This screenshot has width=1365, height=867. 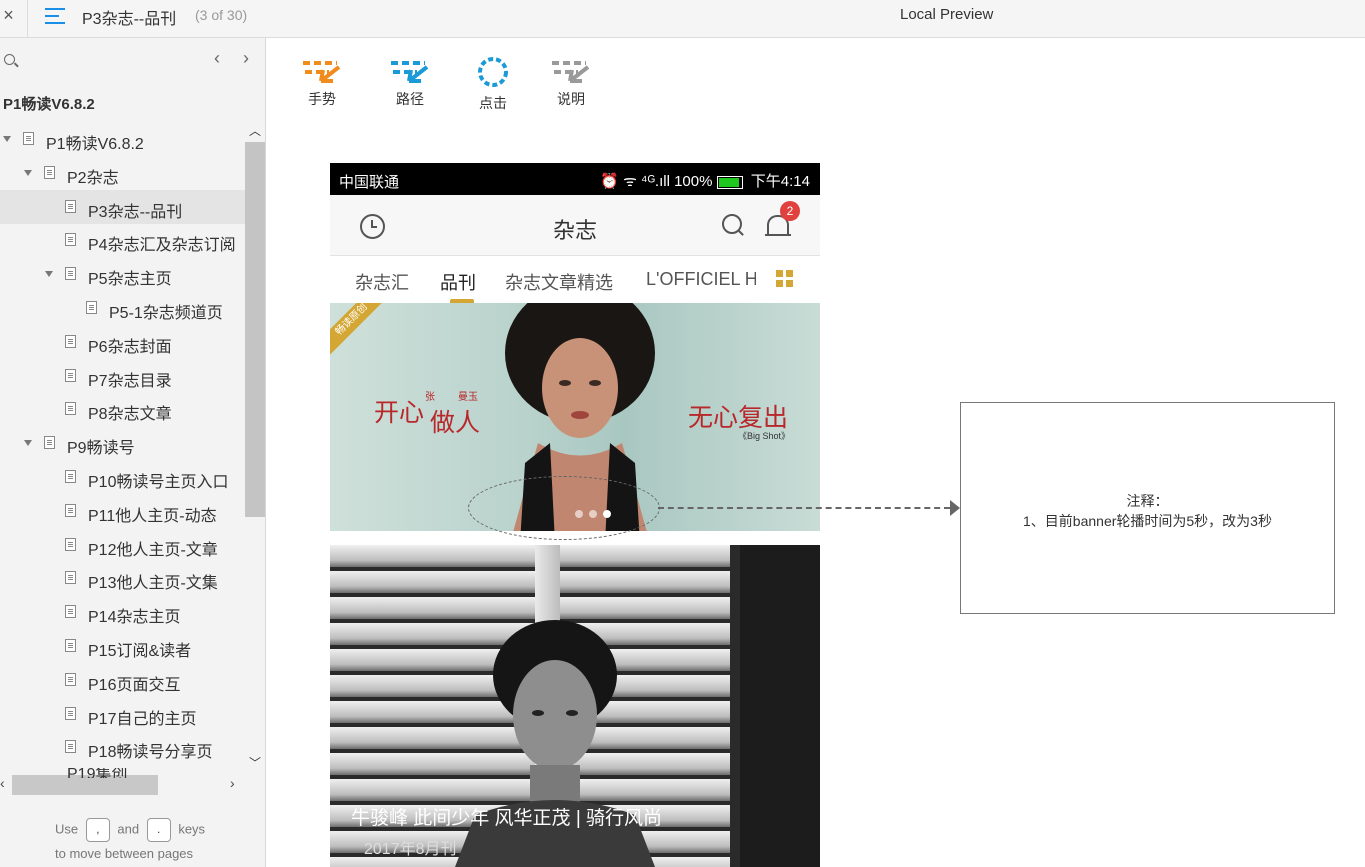 I want to click on tree-item-label: P16页面交互, so click(x=134, y=685).